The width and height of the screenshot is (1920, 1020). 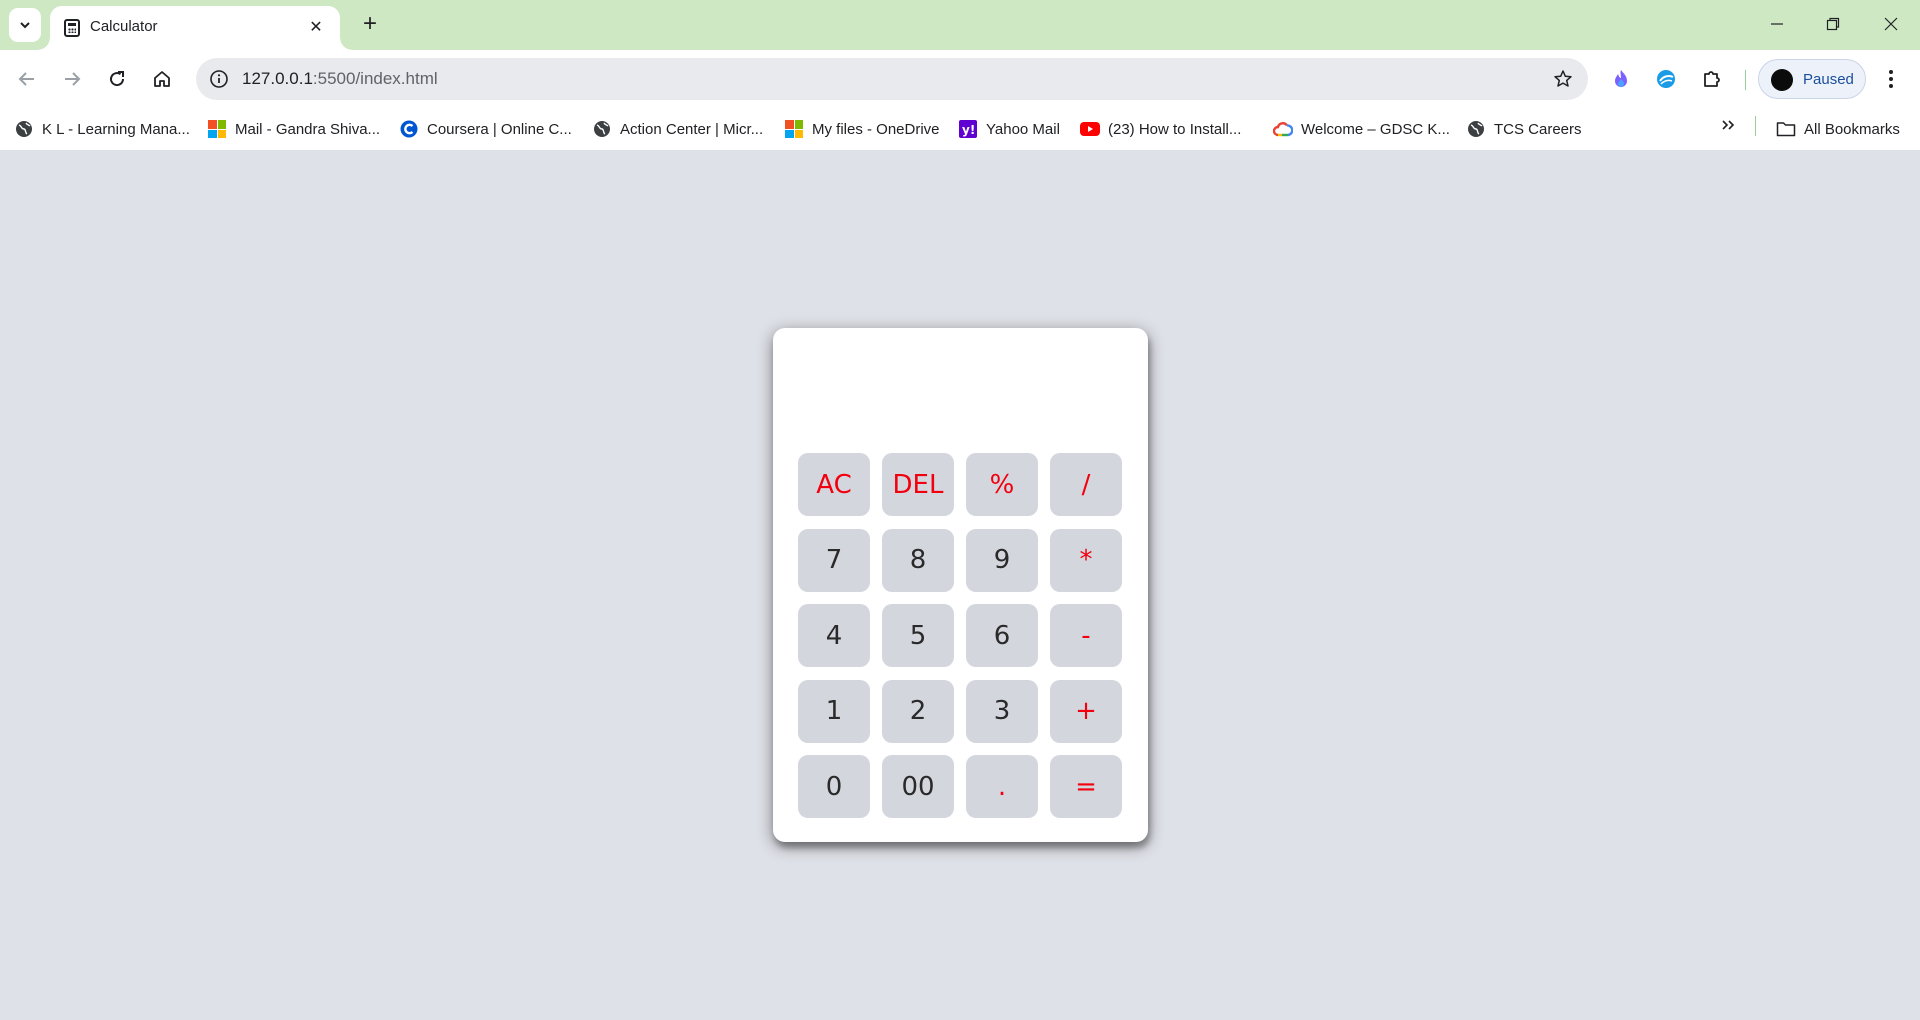 I want to click on bookmark-label: My files - OneDrive, so click(x=876, y=129).